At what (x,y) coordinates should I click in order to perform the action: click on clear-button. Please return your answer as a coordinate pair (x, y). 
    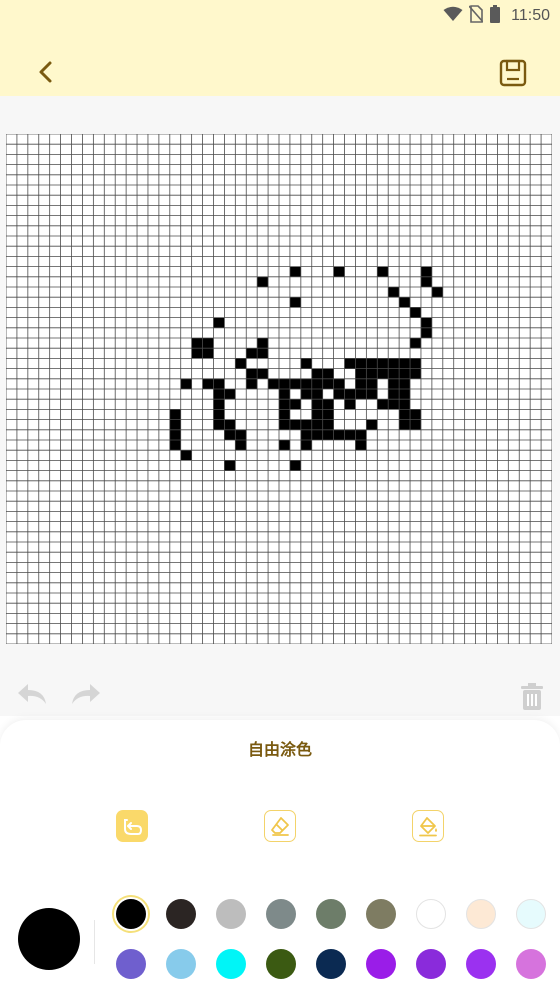
    Looking at the image, I should click on (532, 697).